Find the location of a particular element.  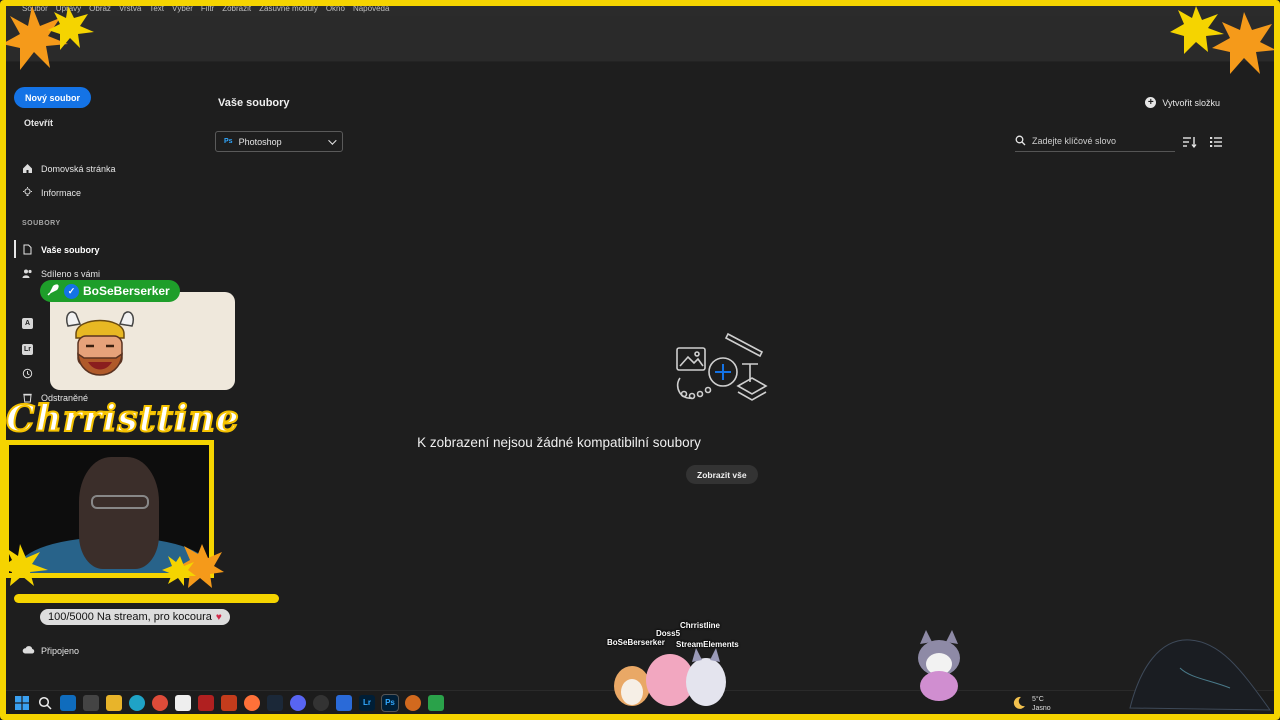

discord-icon is located at coordinates (298, 702).